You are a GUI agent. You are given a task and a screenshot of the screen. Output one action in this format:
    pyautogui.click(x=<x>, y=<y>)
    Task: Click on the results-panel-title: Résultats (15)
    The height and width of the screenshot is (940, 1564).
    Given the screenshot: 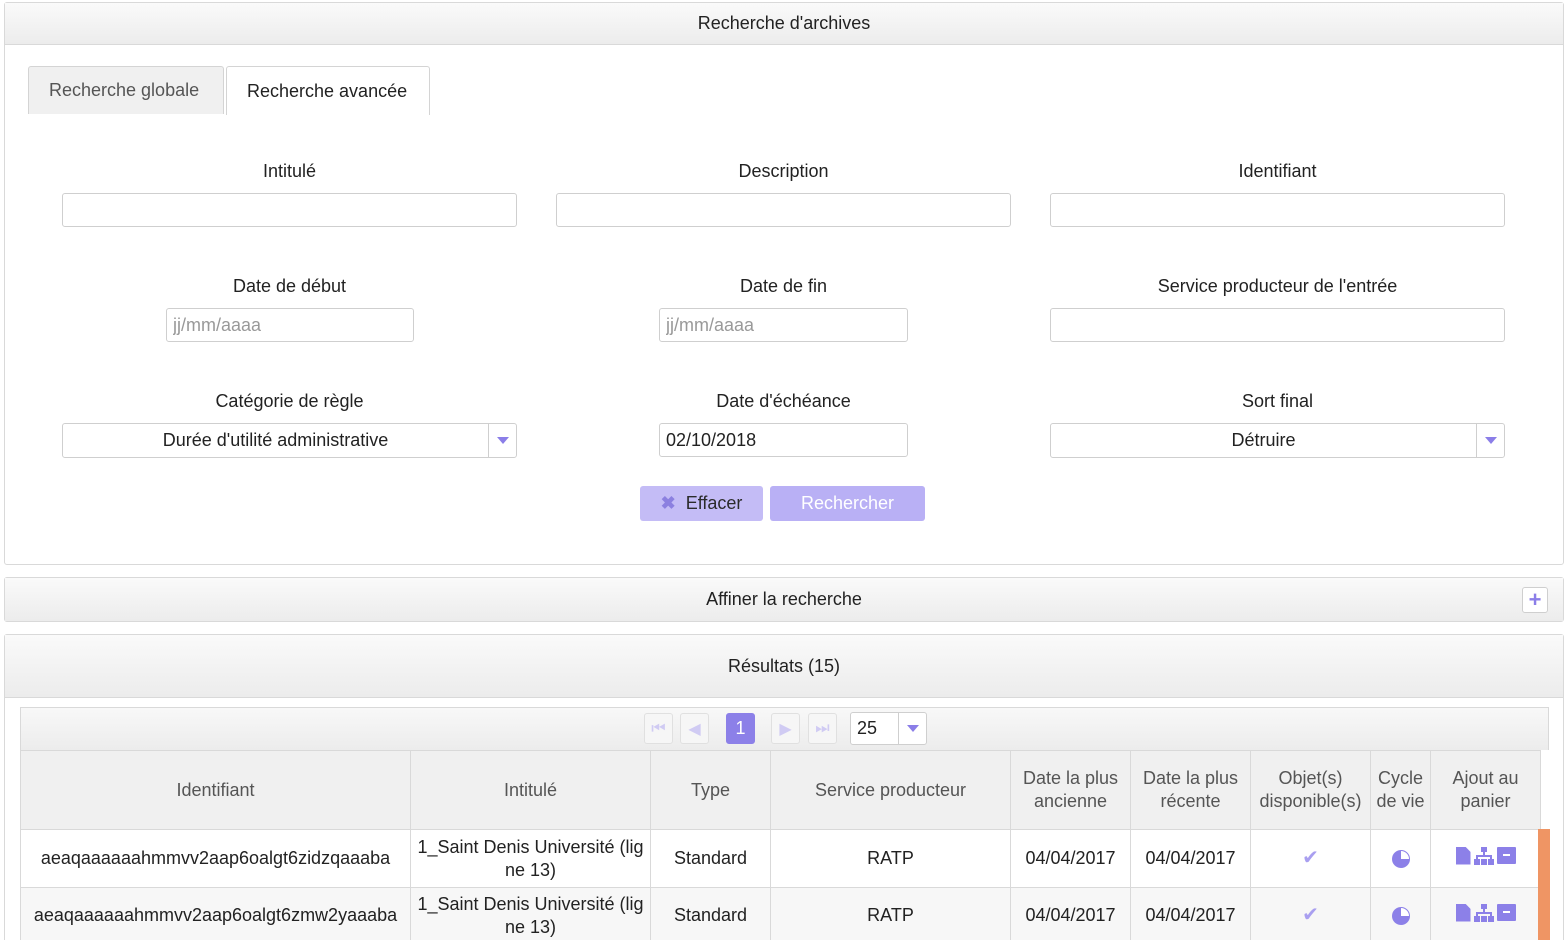 What is the action you would take?
    pyautogui.click(x=784, y=666)
    